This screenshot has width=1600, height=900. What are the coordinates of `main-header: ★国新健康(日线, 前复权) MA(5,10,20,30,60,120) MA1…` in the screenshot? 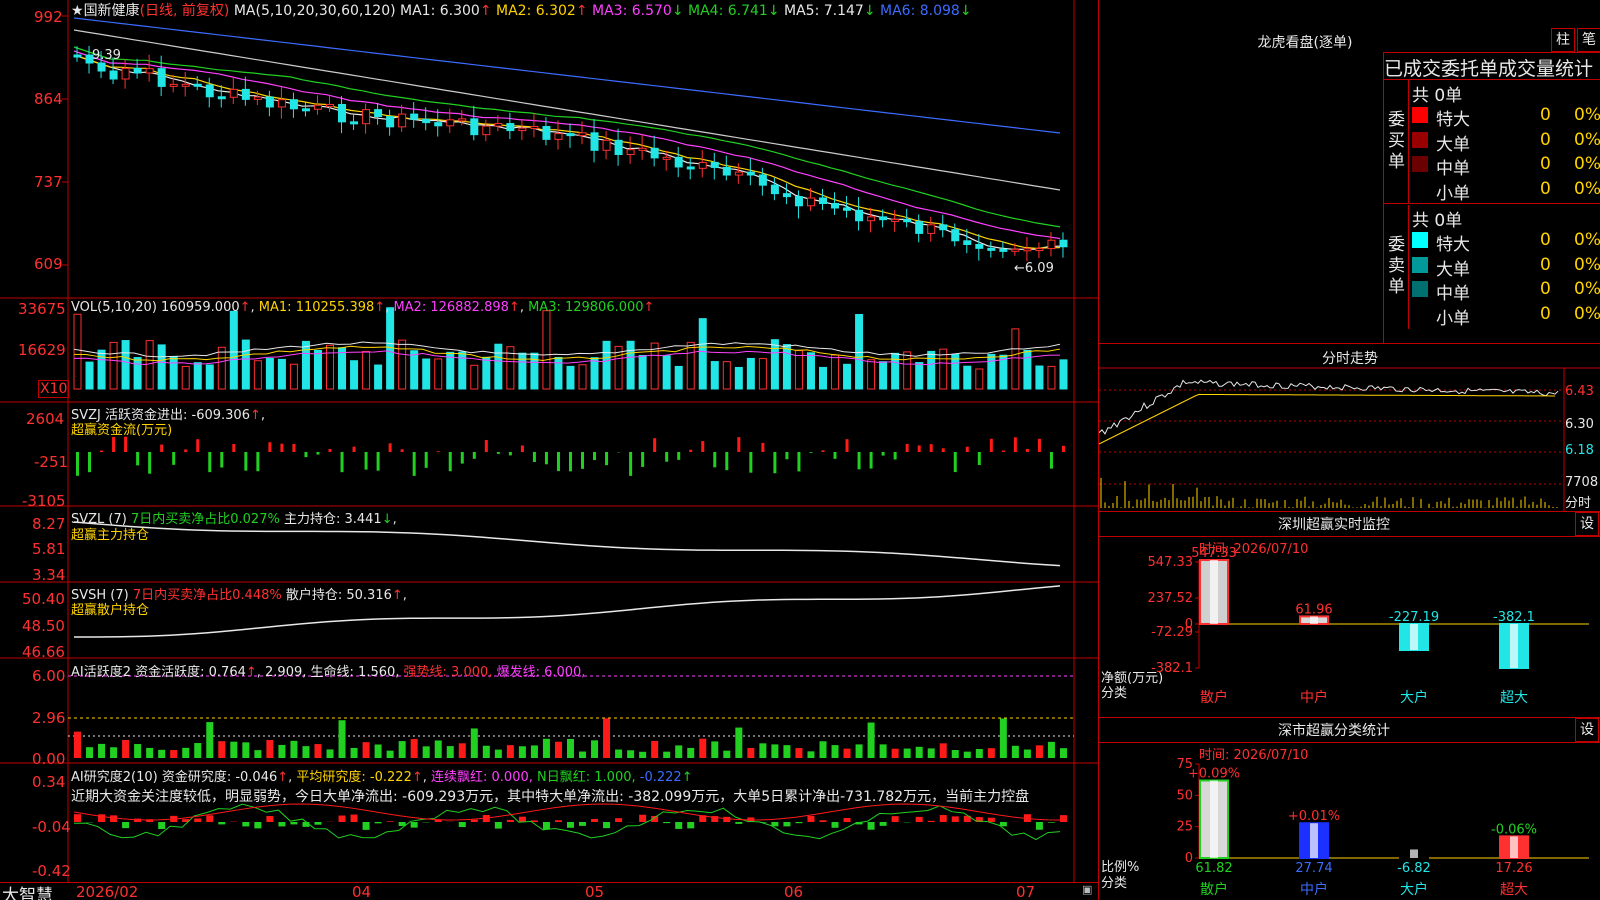 It's located at (521, 11).